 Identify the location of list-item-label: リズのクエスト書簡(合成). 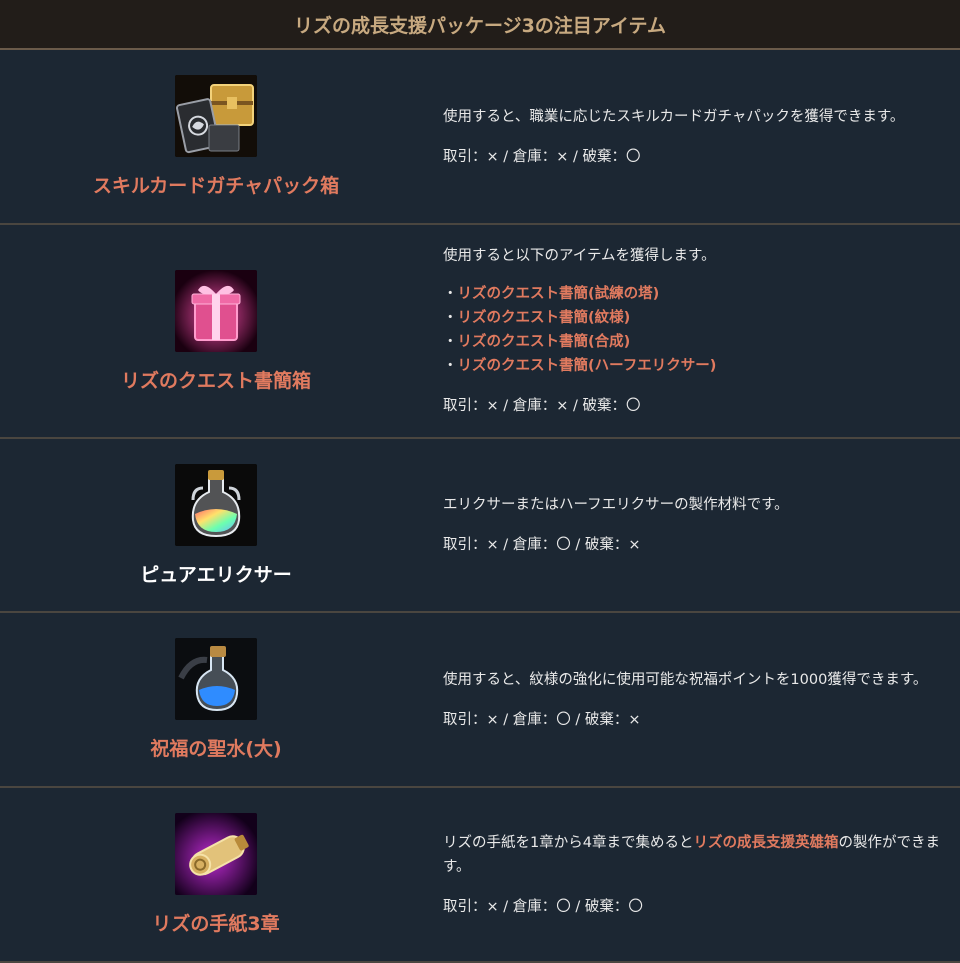
(544, 342).